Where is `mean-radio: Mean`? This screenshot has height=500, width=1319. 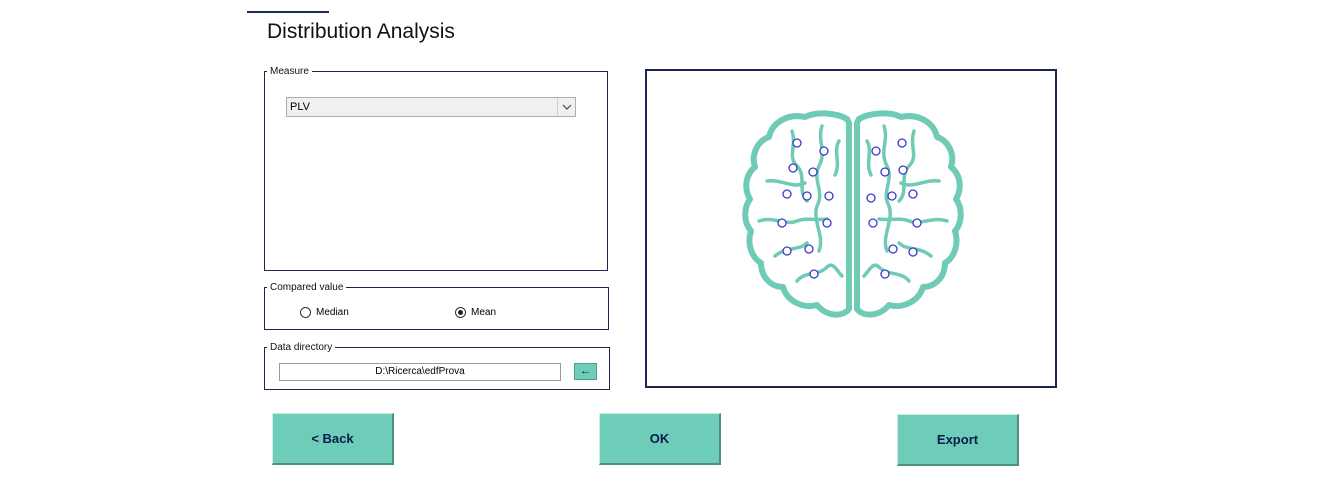 mean-radio: Mean is located at coordinates (475, 312).